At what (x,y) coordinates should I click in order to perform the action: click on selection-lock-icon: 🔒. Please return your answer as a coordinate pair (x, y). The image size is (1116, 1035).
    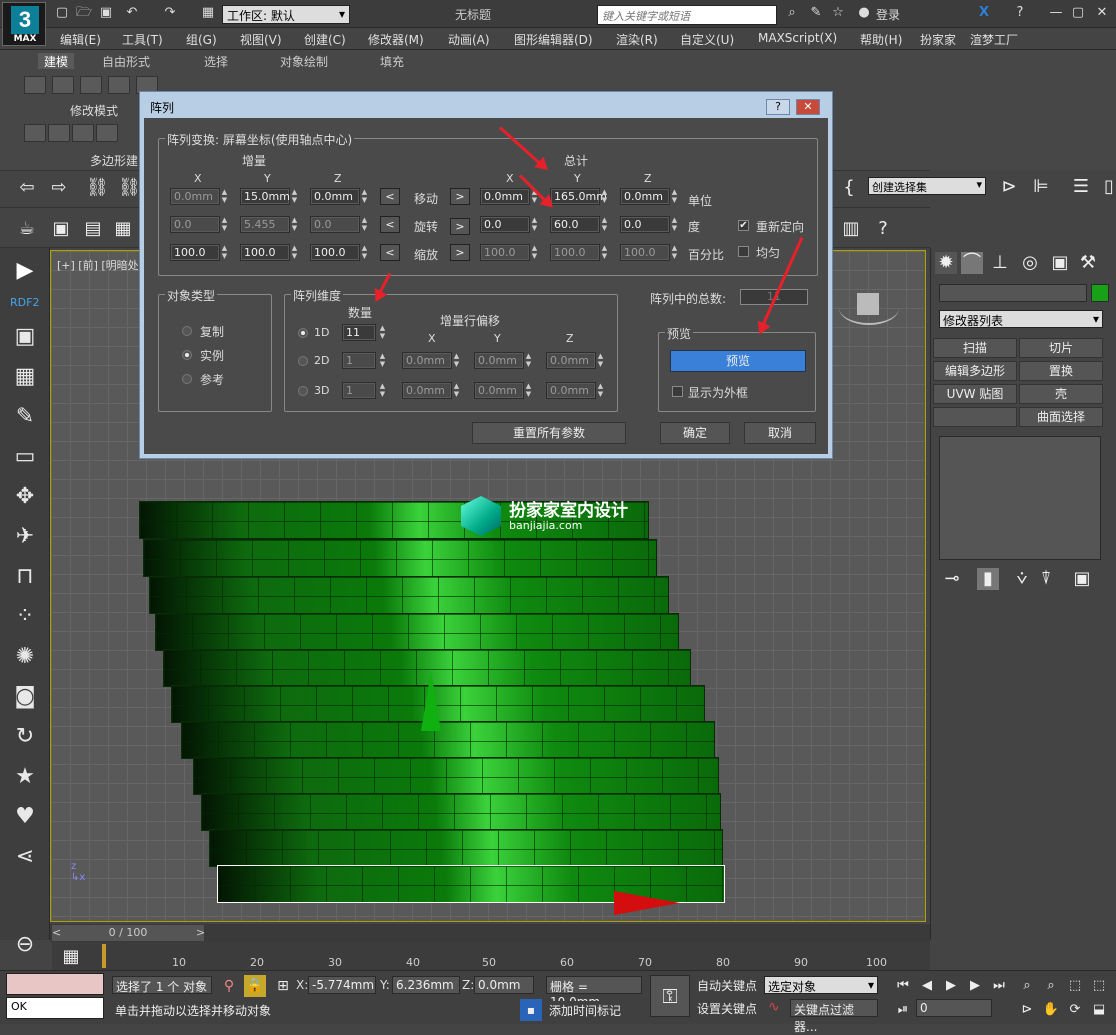
    Looking at the image, I should click on (255, 986).